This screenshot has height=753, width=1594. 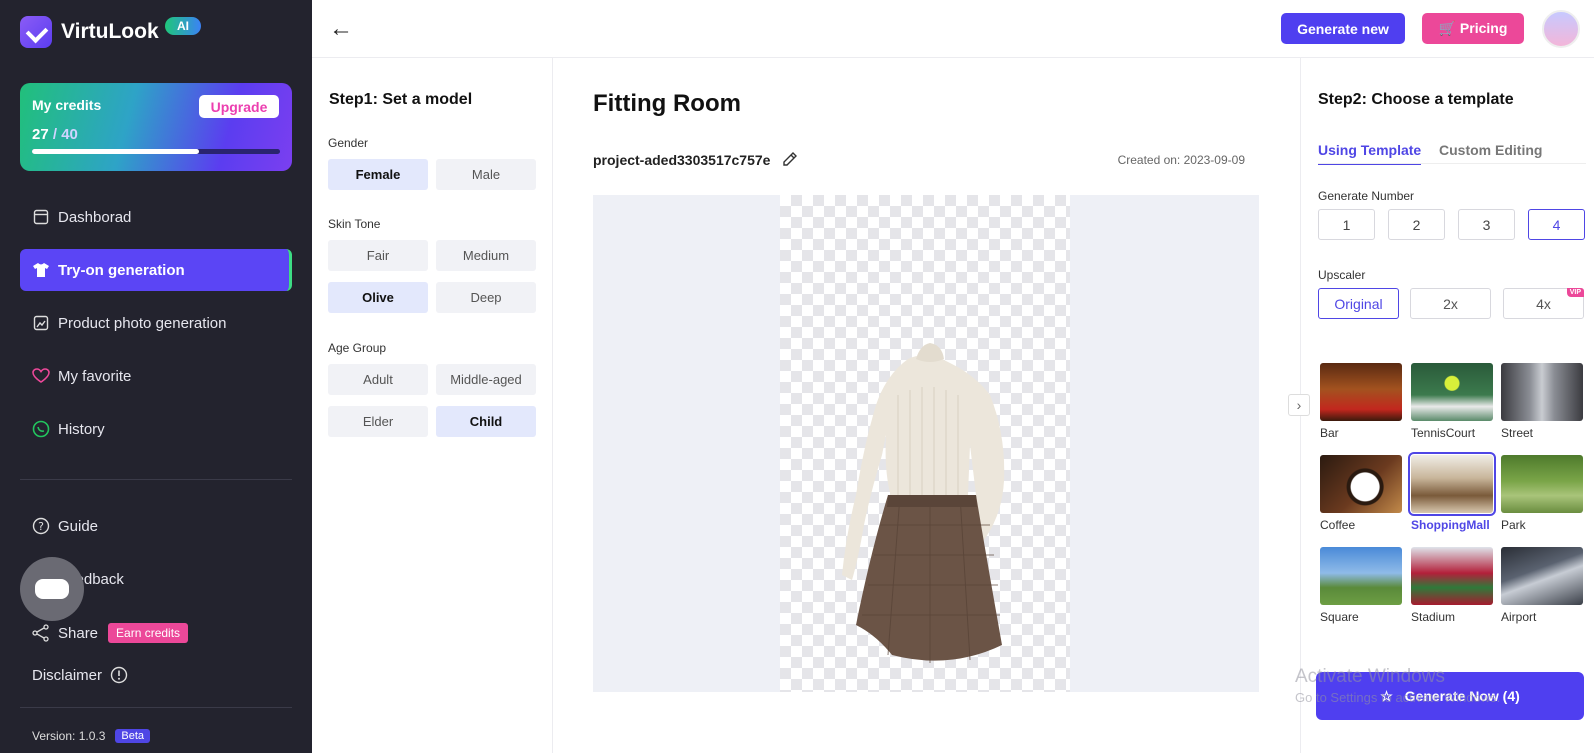 What do you see at coordinates (486, 379) in the screenshot?
I see `age-middle-aged-option: Middle-aged` at bounding box center [486, 379].